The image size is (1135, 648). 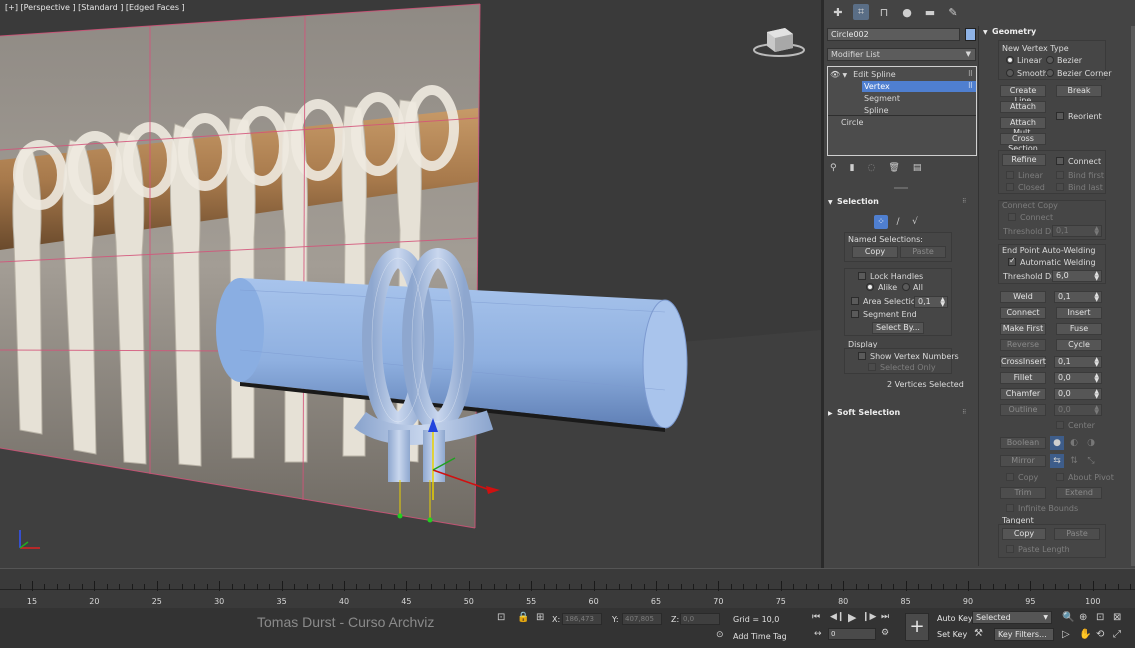 I want to click on y-coord-field: 407,805, so click(x=642, y=619).